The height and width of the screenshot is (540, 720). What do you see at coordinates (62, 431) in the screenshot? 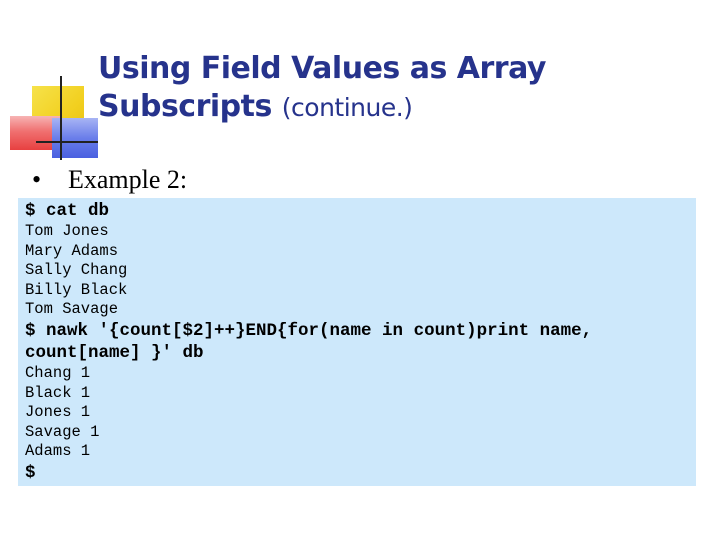
I see `output-line: Savage 1` at bounding box center [62, 431].